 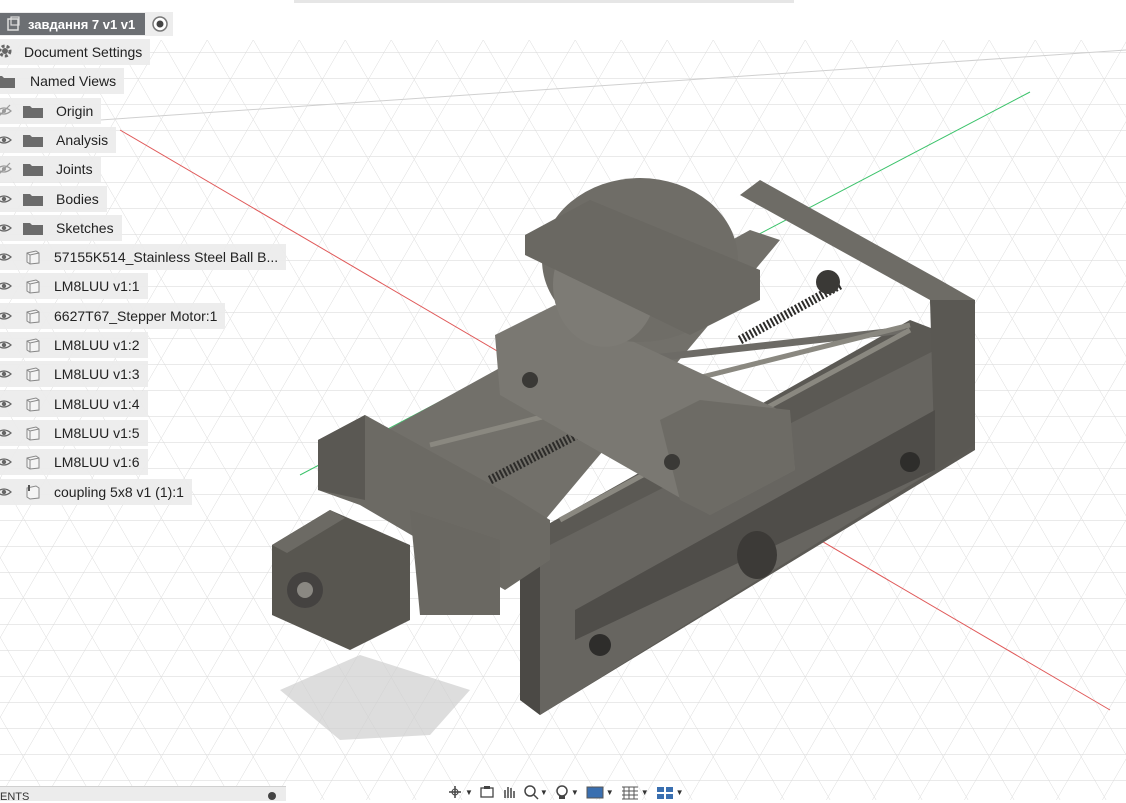 I want to click on browser-root: завдання 7 v1 v1, so click(x=87, y=24).